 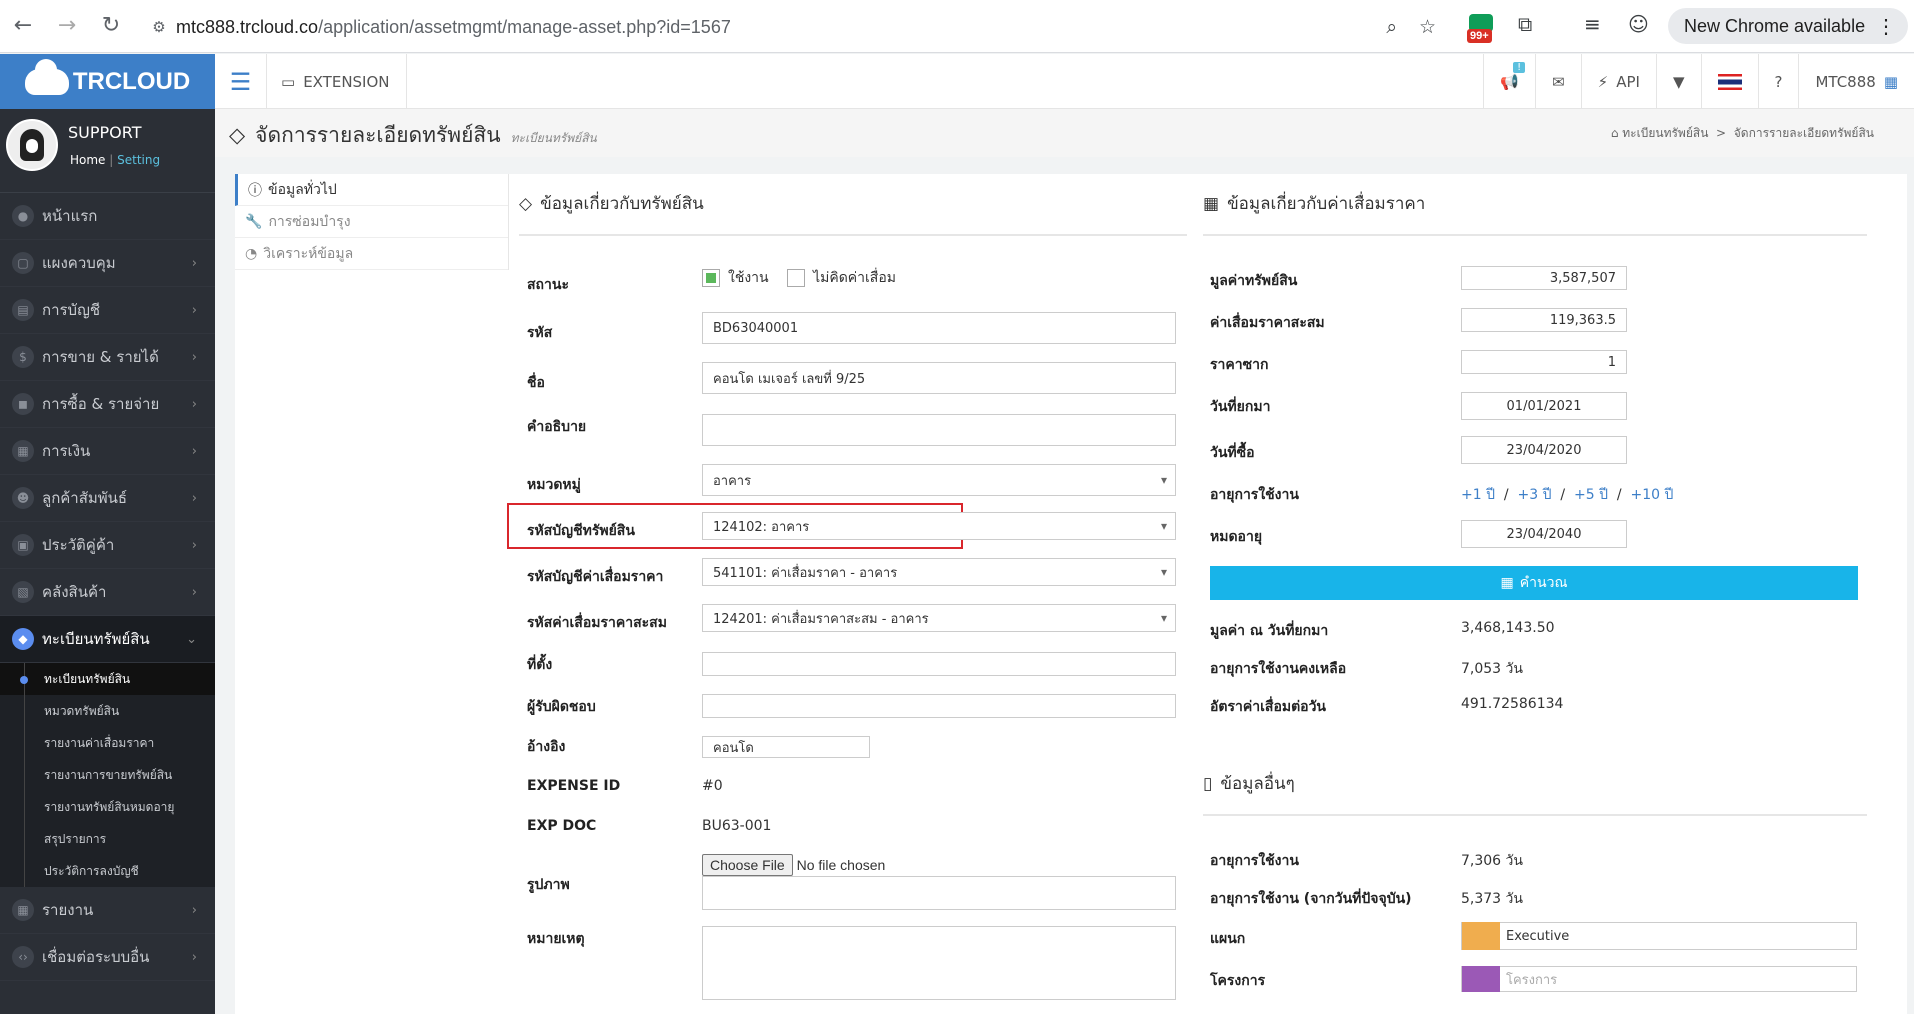 What do you see at coordinates (1592, 24) in the screenshot?
I see `media-control-icon: ≡` at bounding box center [1592, 24].